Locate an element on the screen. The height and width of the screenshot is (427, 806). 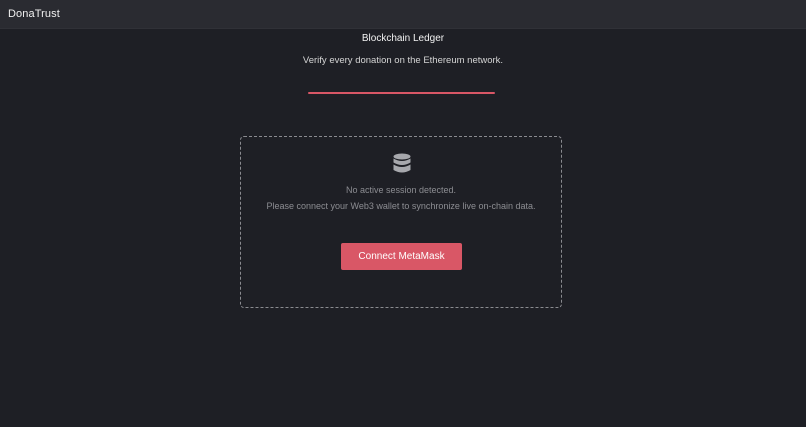
top-navbar: DonaTrust is located at coordinates (403, 14).